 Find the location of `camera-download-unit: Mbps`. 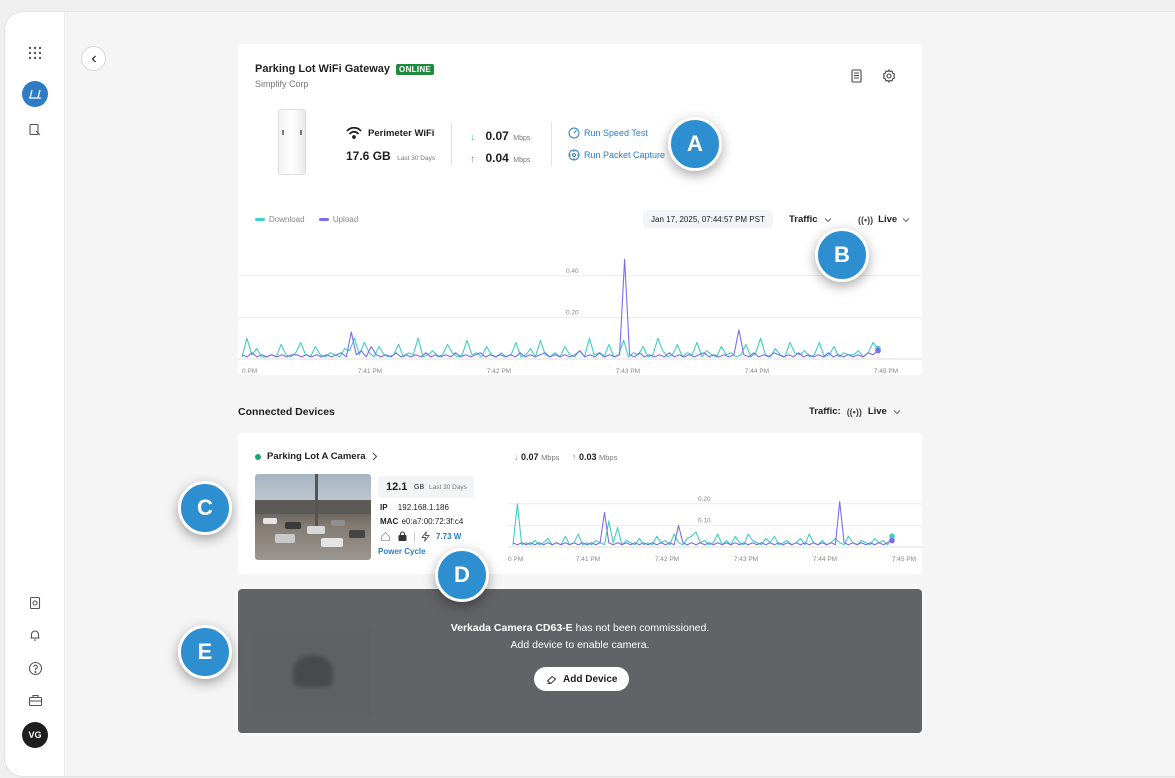

camera-download-unit: Mbps is located at coordinates (550, 457).